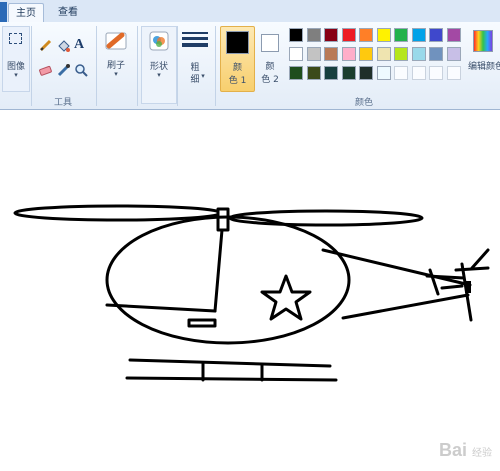 The width and height of the screenshot is (500, 471). Describe the element at coordinates (45, 45) in the screenshot. I see `pencil-icon` at that location.